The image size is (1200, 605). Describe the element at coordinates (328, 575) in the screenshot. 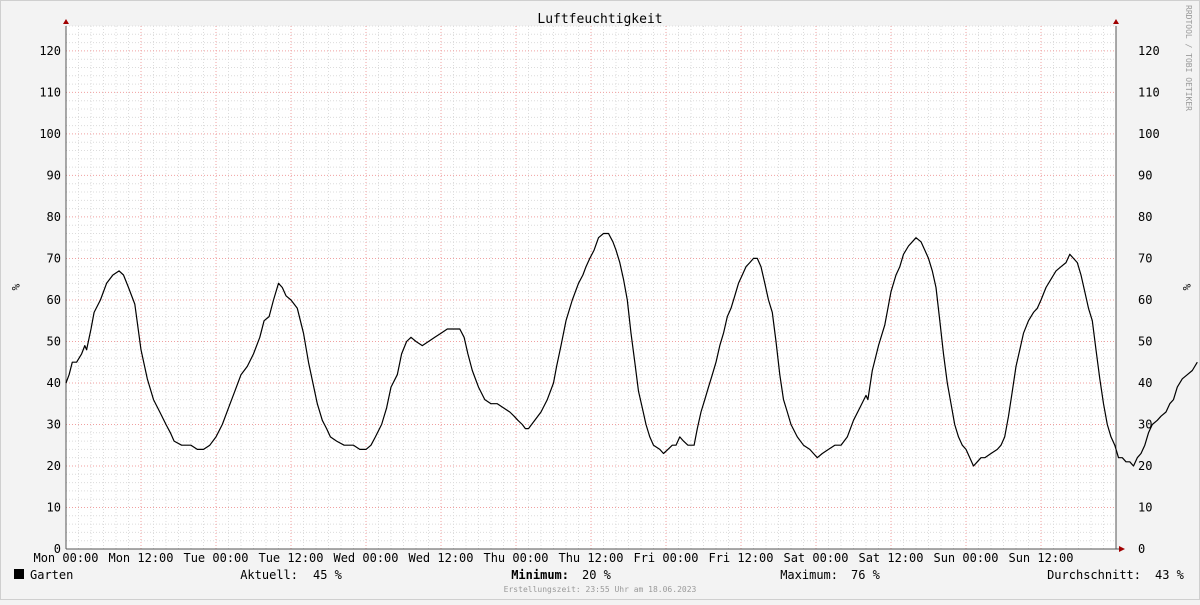

I see `aktuell-value: 45 %` at that location.